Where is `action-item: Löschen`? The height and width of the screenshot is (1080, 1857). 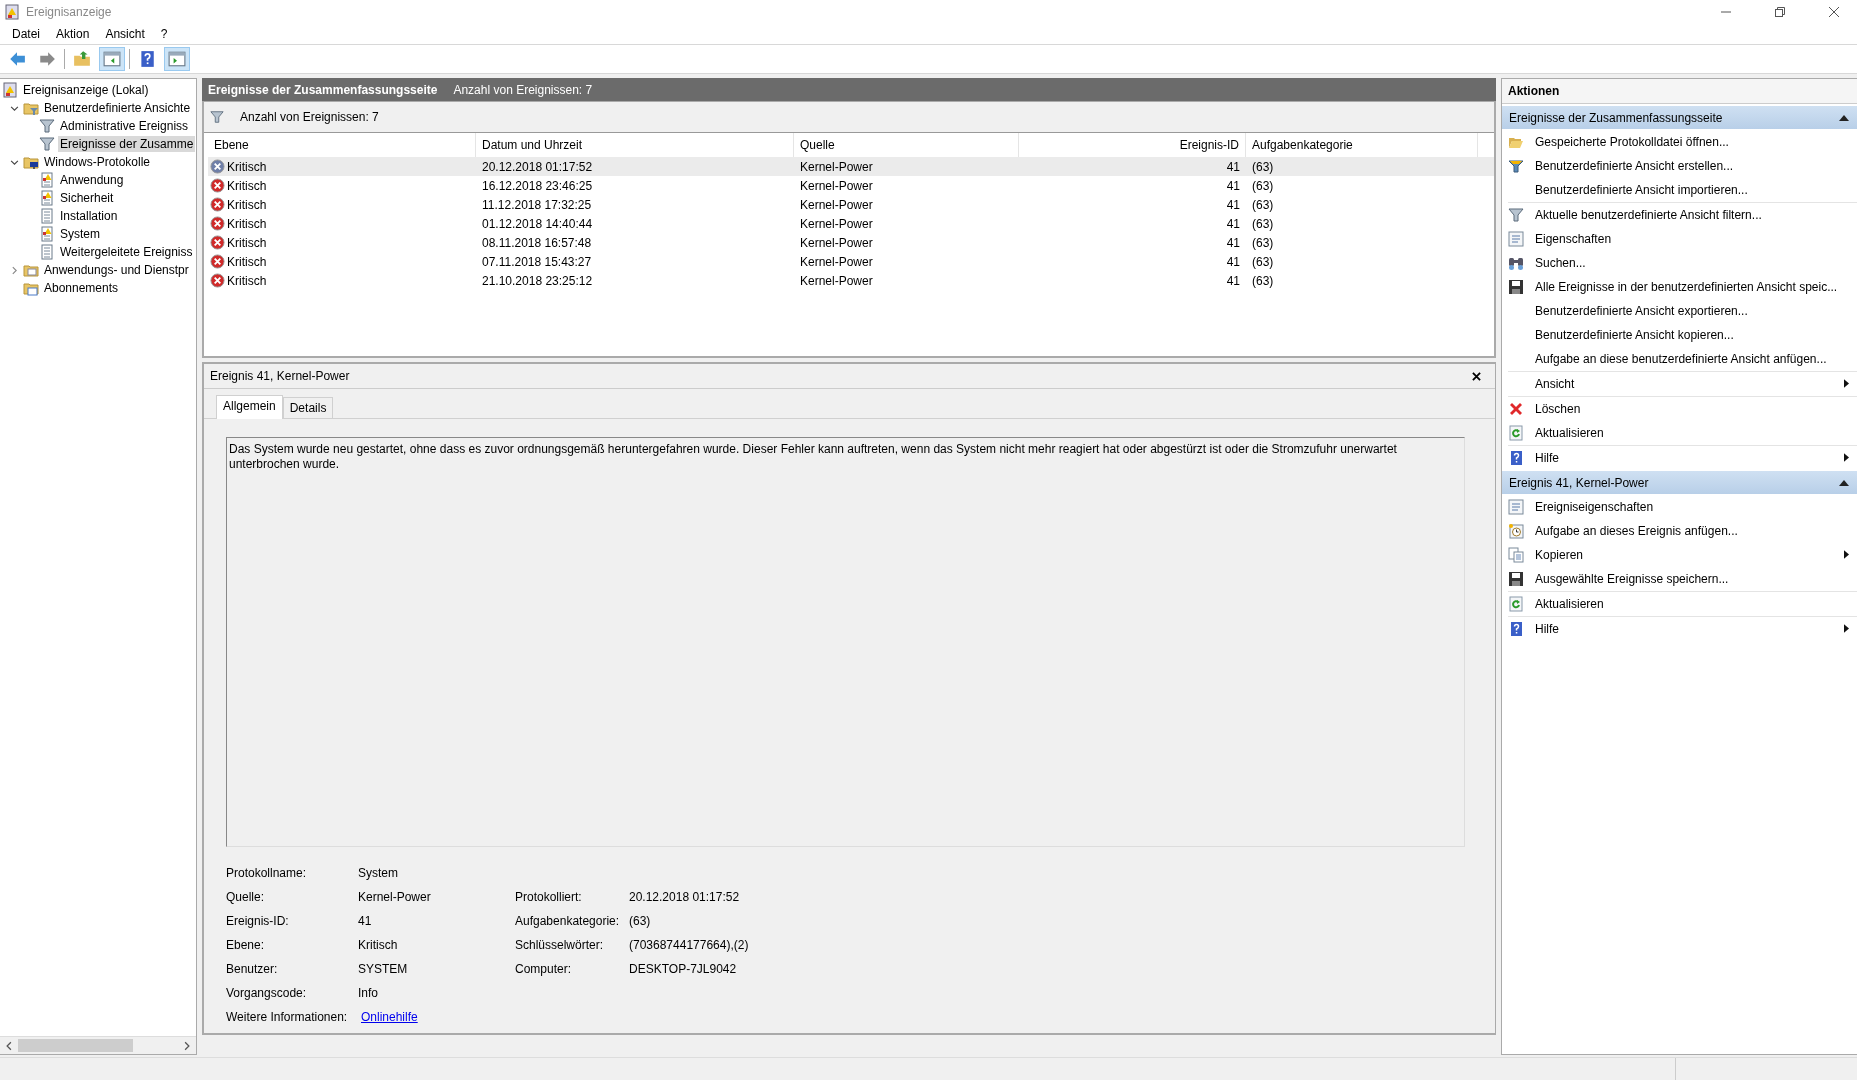 action-item: Löschen is located at coordinates (1558, 408).